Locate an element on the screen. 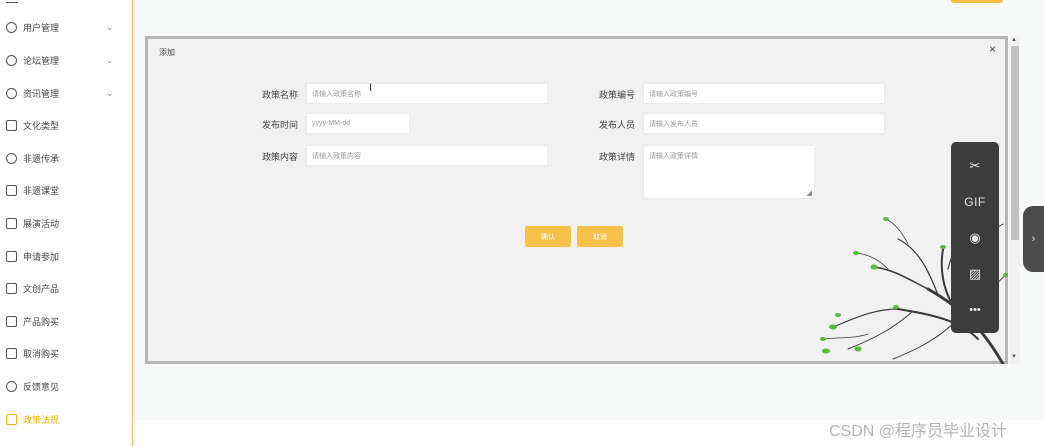 This screenshot has height=446, width=1044. user-icon is located at coordinates (11, 27).